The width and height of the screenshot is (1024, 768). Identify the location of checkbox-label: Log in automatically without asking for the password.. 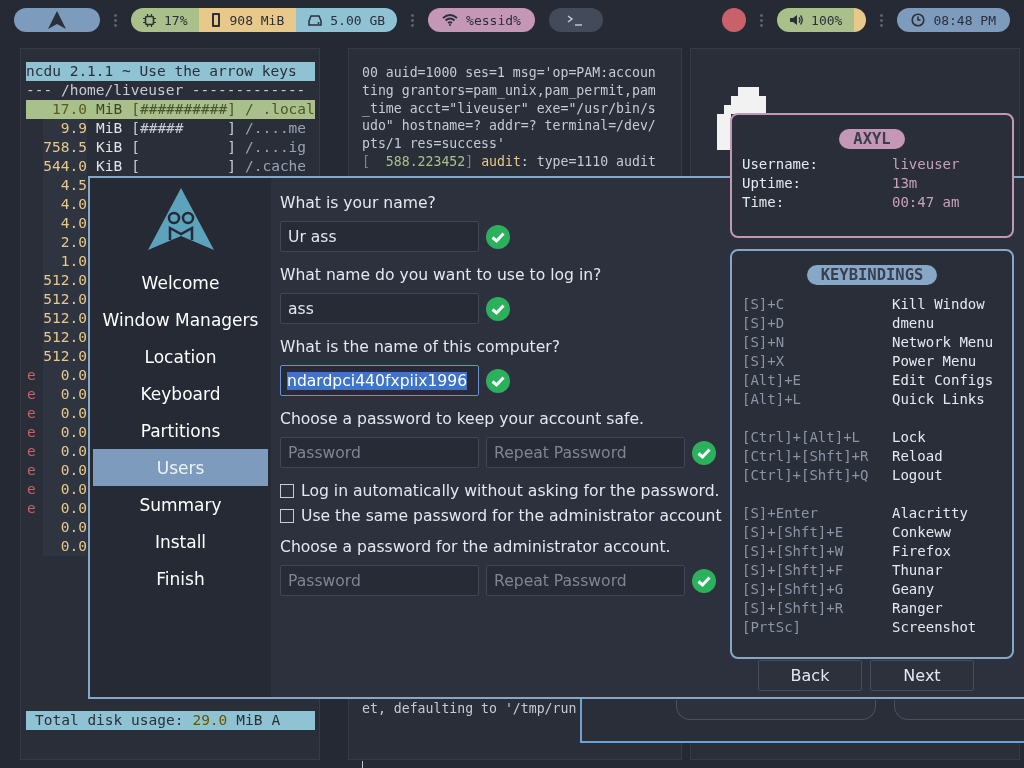
(510, 490).